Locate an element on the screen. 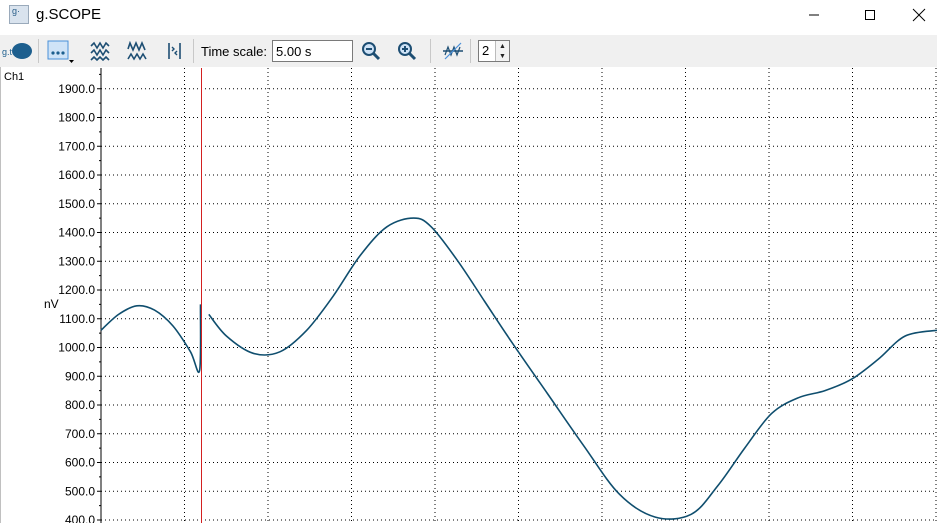  y-tick-label: 1100.0 is located at coordinates (77, 319).